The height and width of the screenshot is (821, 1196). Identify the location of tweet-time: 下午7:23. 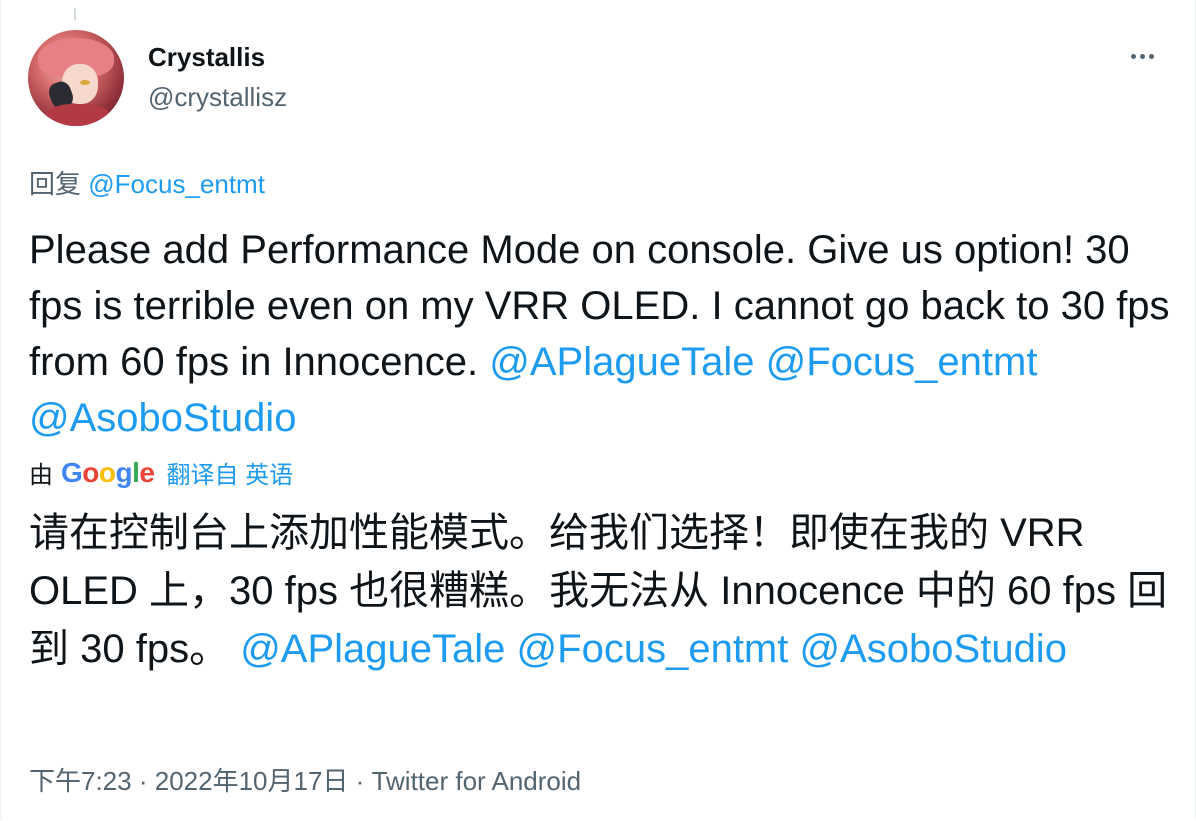
(80, 781).